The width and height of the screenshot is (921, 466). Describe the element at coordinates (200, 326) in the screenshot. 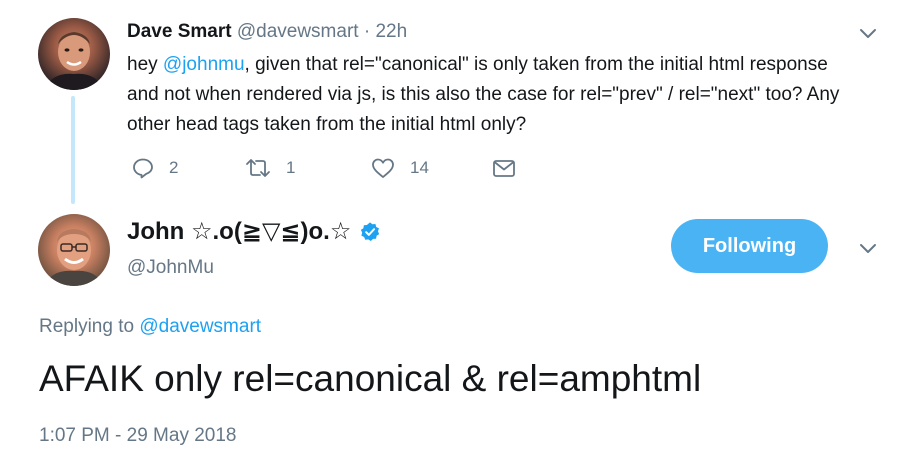

I see `replying-to-handle: @davewsmart` at that location.